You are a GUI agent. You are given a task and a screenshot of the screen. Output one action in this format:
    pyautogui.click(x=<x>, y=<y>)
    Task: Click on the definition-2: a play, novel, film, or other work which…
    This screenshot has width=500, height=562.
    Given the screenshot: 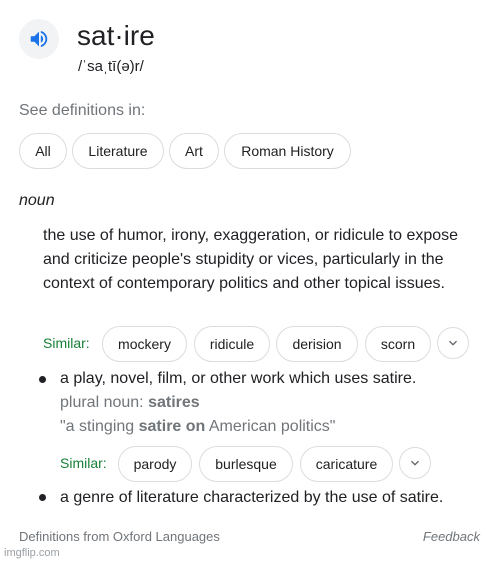 What is the action you would take?
    pyautogui.click(x=238, y=378)
    